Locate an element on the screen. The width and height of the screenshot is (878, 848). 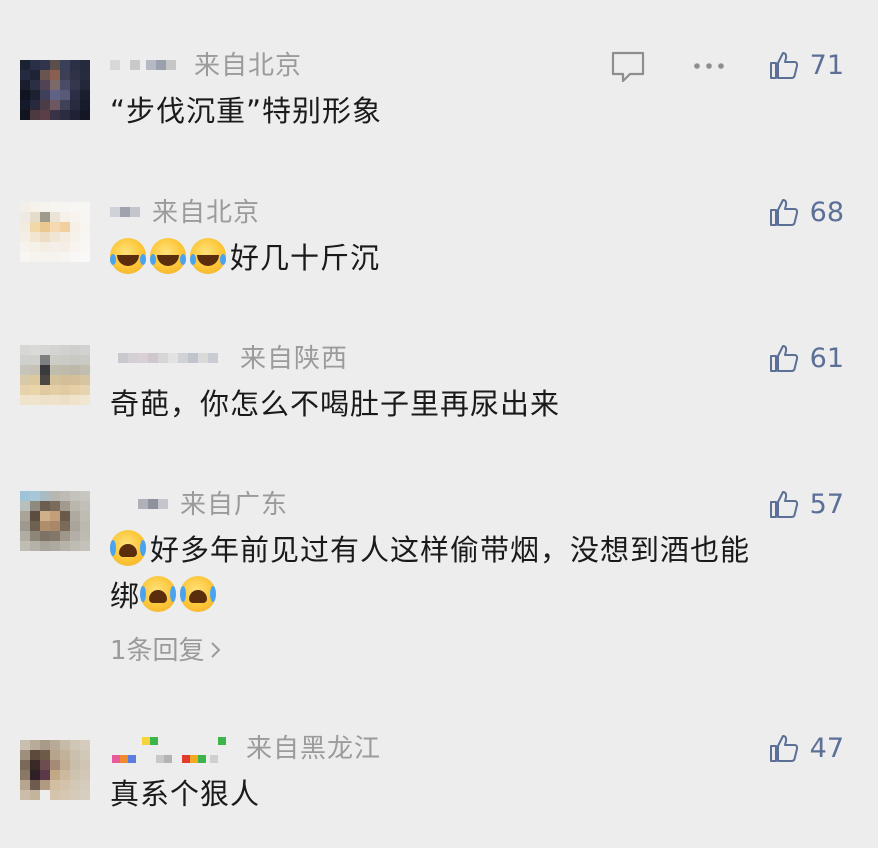
comment-text: 奇葩，你怎么不喝肚子里再尿出来 is located at coordinates (335, 404).